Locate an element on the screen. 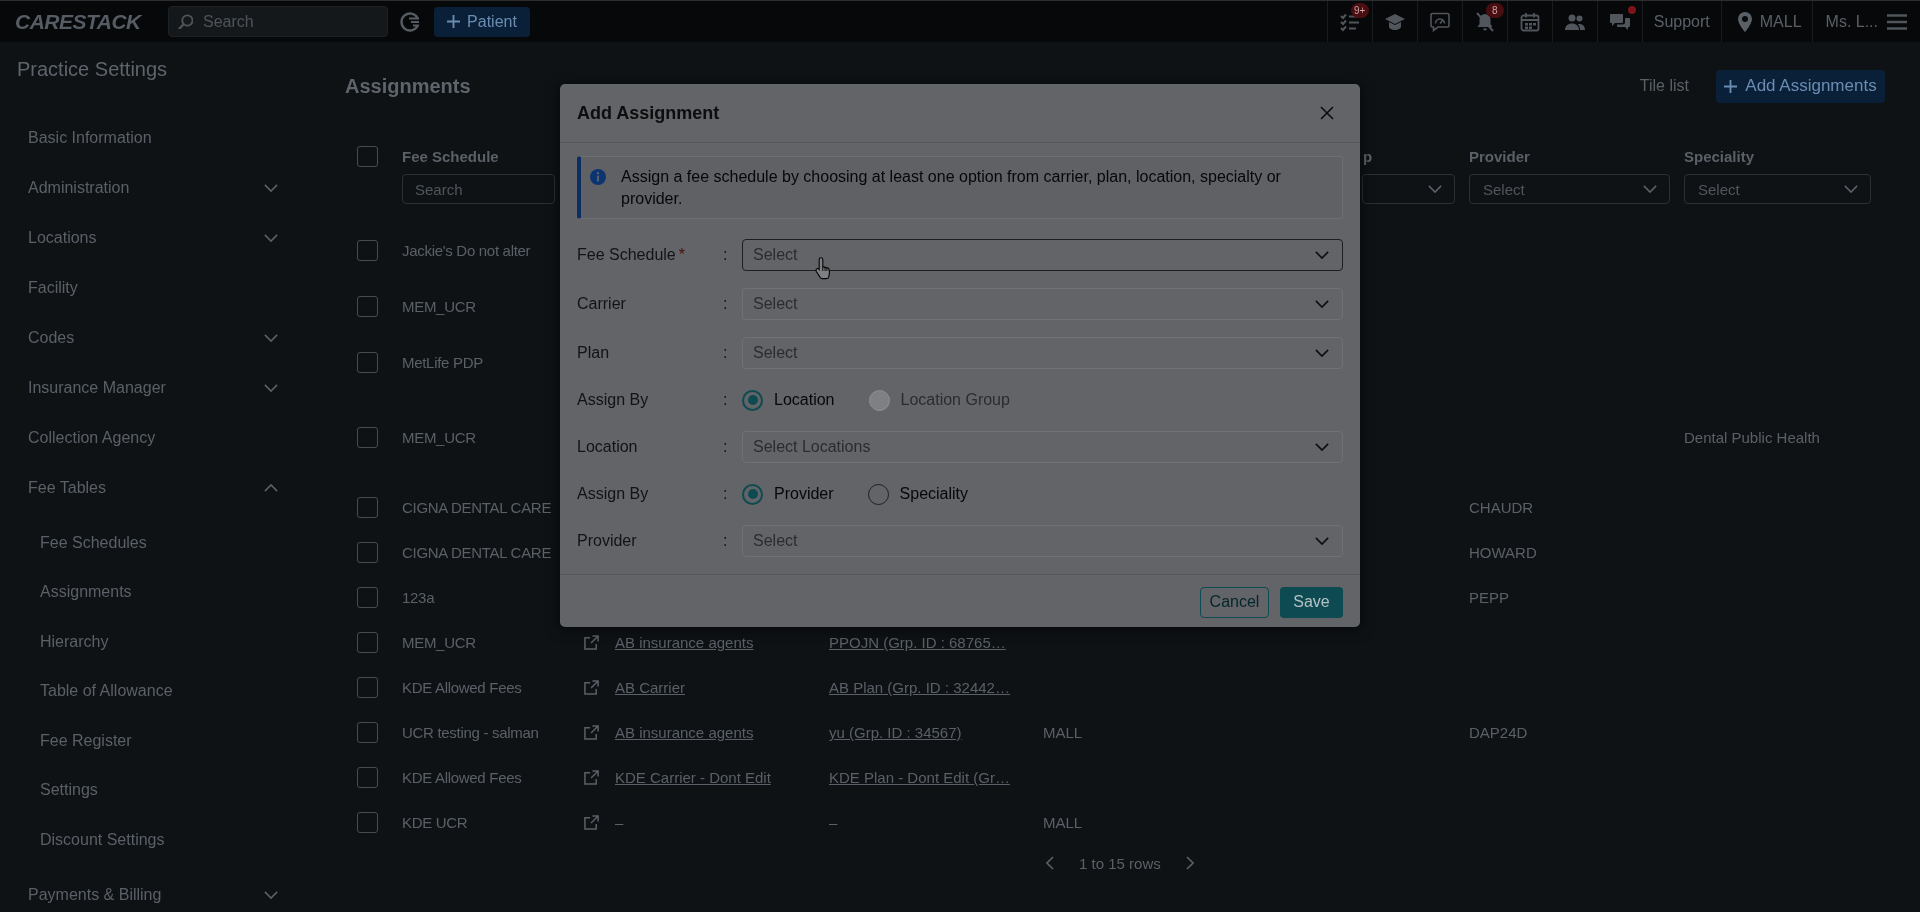  view-toggle-link: Tile list is located at coordinates (1664, 86).